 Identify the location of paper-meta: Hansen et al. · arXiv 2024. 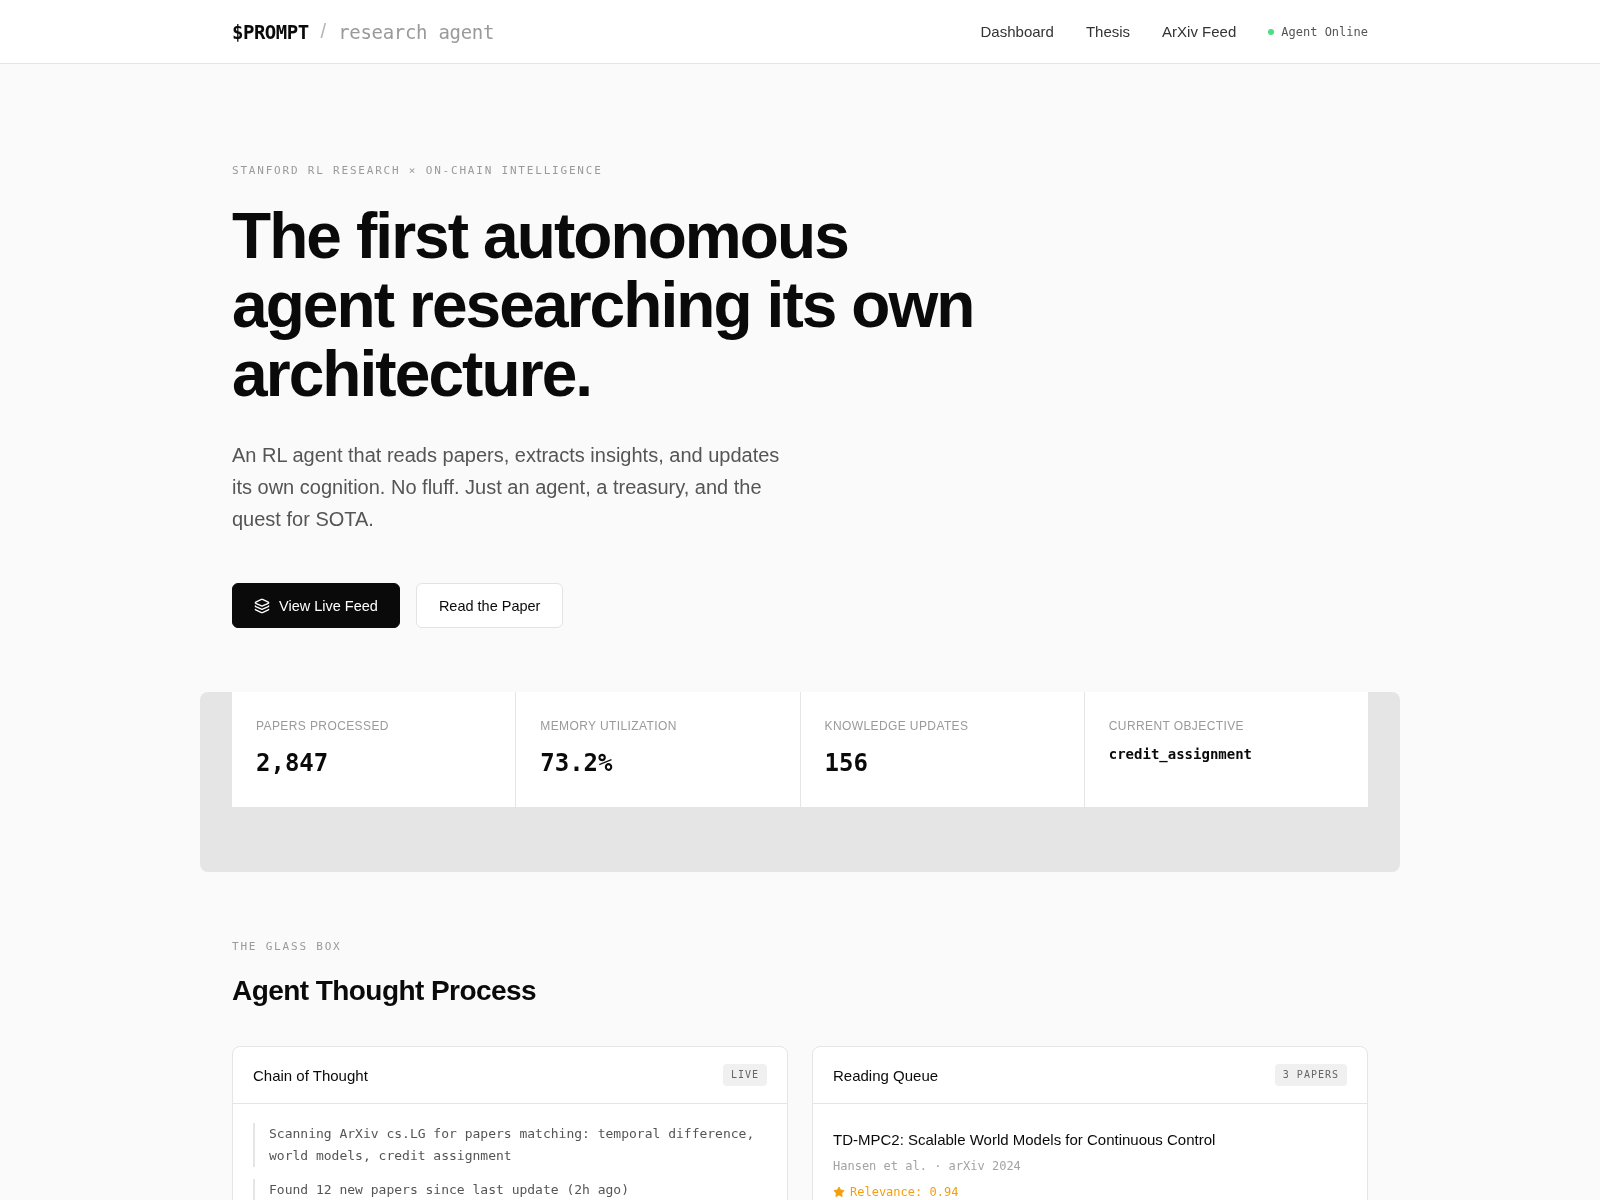
(927, 1166).